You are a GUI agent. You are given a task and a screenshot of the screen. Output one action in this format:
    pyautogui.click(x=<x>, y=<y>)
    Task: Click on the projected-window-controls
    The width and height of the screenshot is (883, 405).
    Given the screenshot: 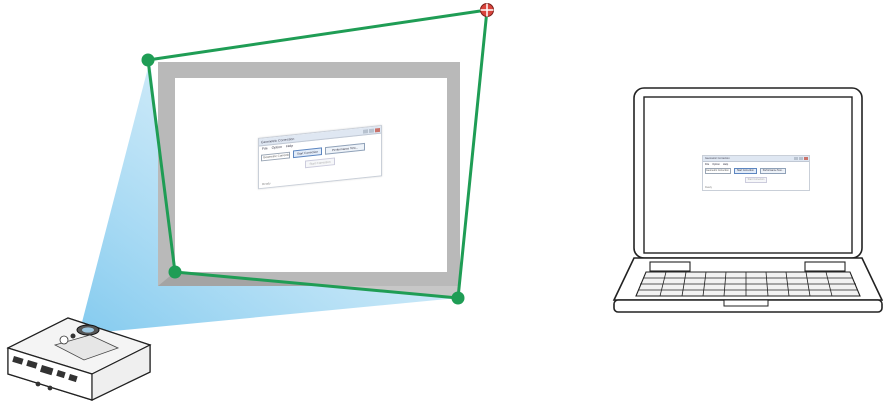 What is the action you would take?
    pyautogui.click(x=372, y=130)
    